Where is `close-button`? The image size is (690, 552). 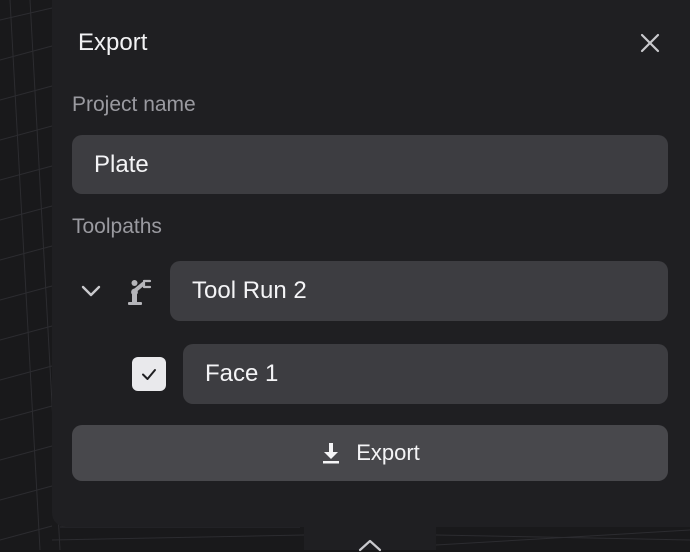
close-button is located at coordinates (650, 43).